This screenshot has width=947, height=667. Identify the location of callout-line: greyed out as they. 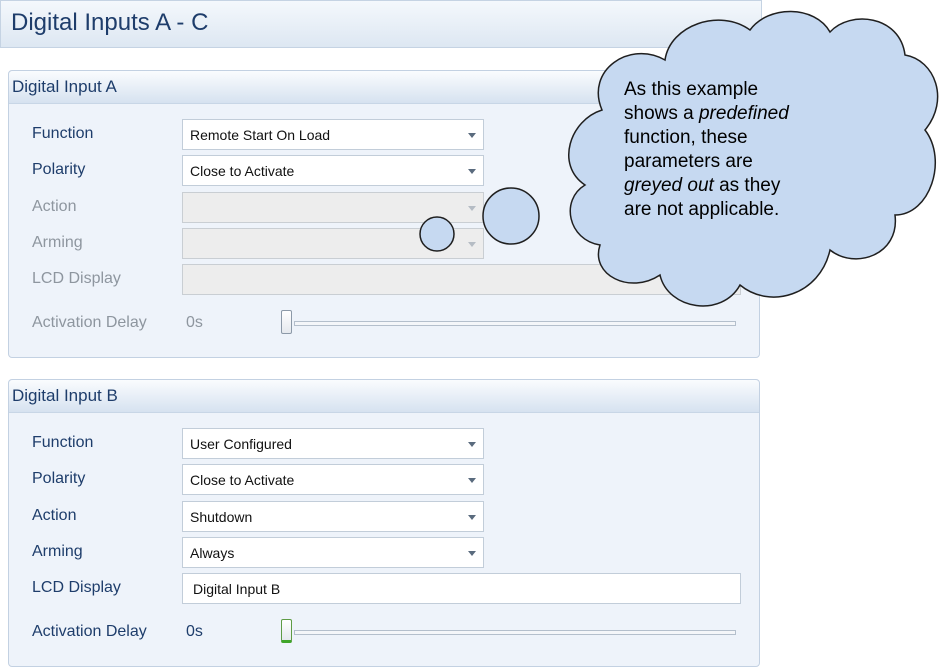
(749, 186).